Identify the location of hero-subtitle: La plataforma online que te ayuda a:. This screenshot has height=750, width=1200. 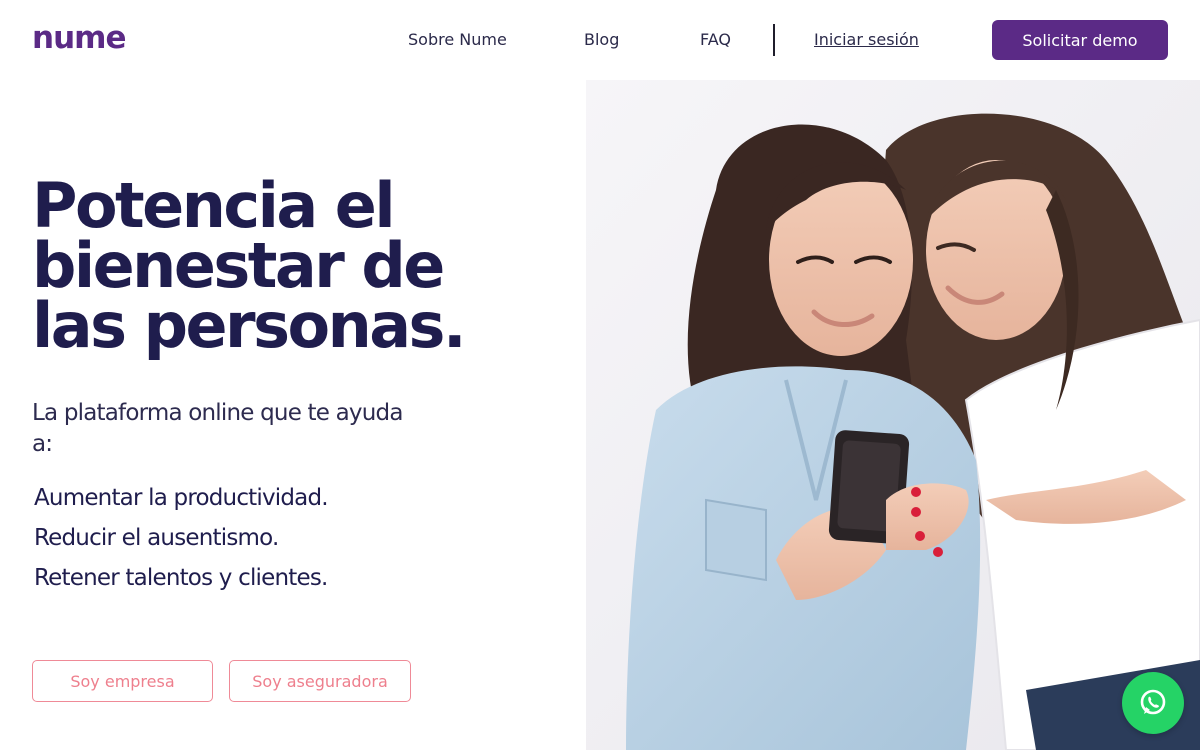
(217, 428).